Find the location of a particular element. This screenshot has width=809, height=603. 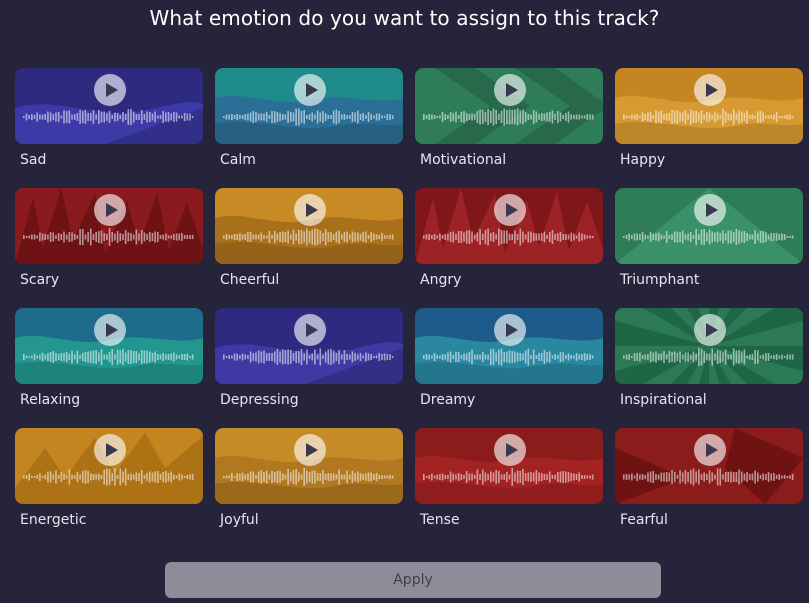

emotion-label: Joyful is located at coordinates (239, 520).